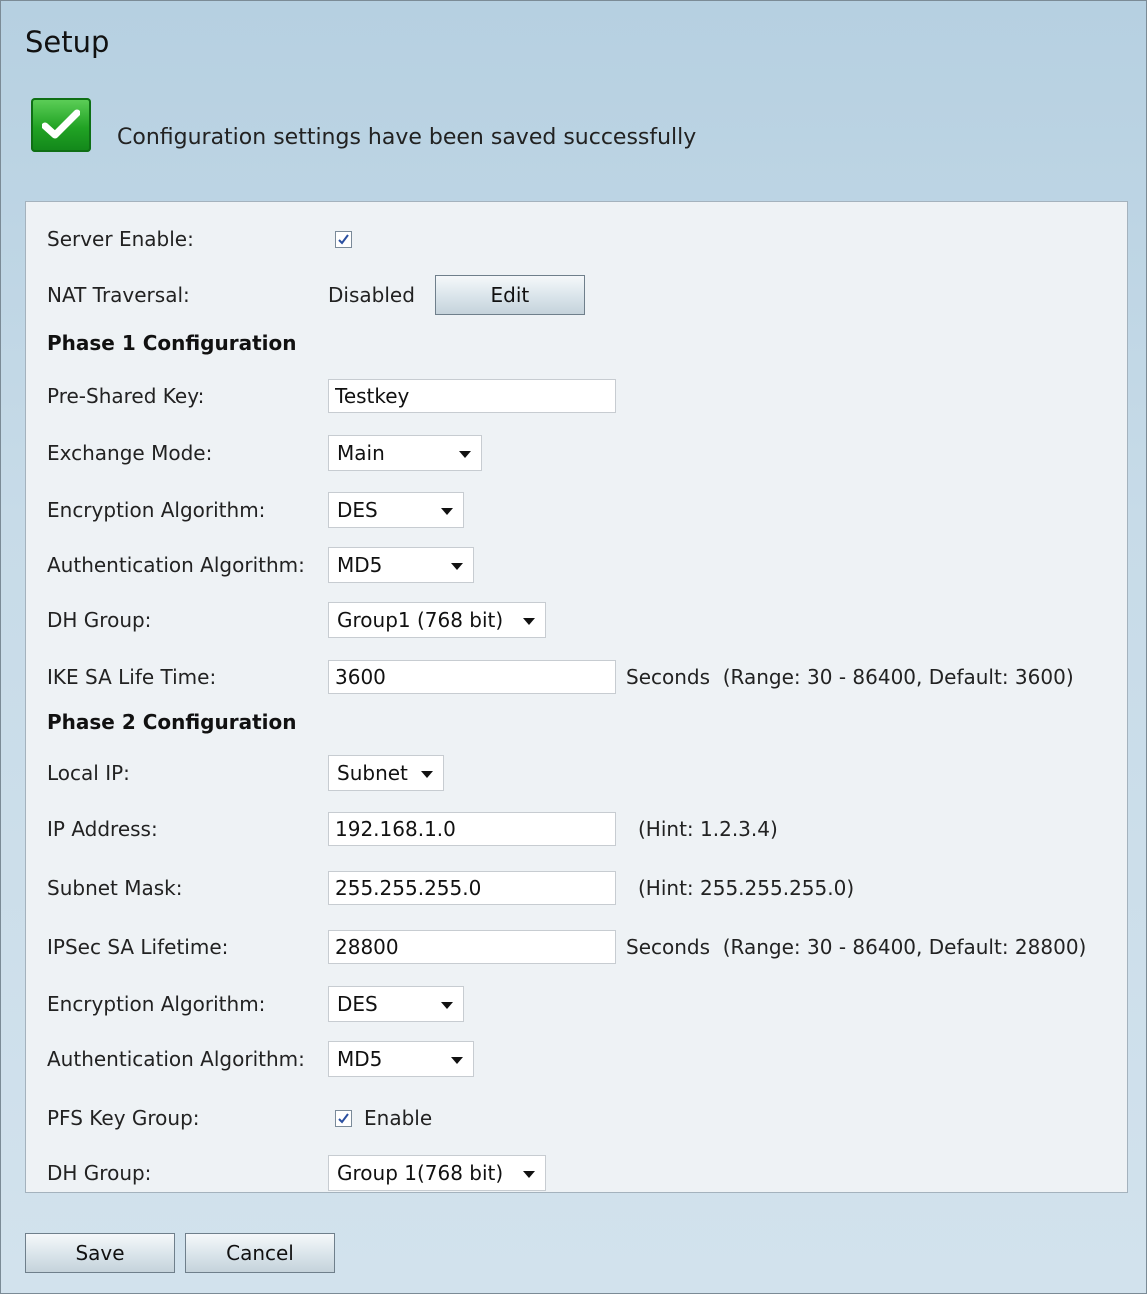 The image size is (1147, 1294). What do you see at coordinates (472, 888) in the screenshot?
I see `subnet-mask-input` at bounding box center [472, 888].